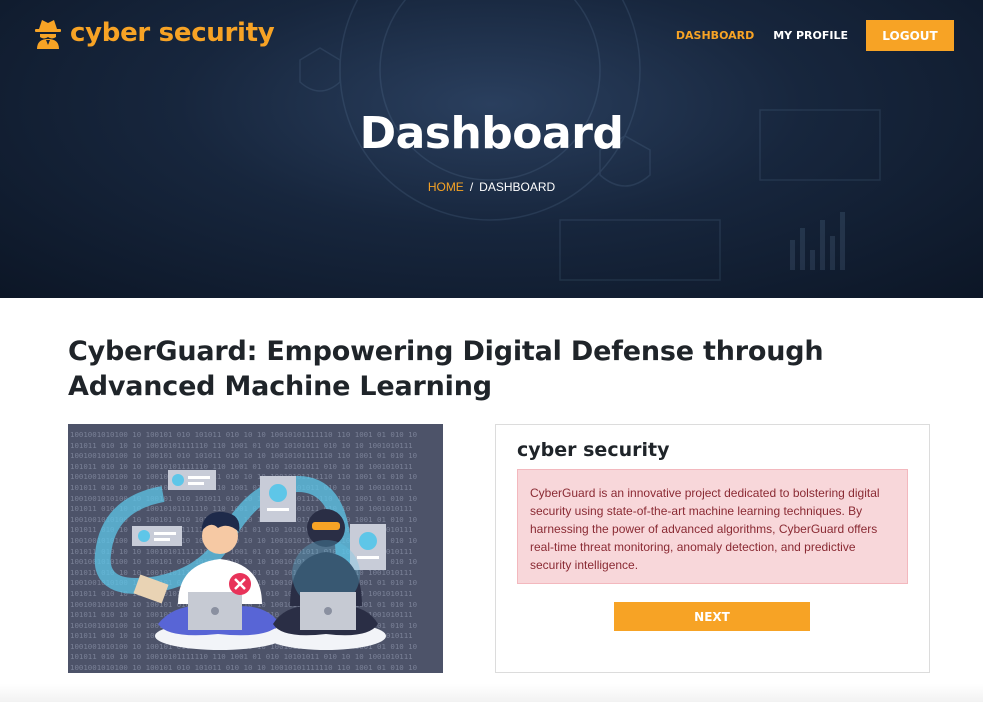 The width and height of the screenshot is (983, 702). What do you see at coordinates (810, 35) in the screenshot?
I see `nav-my-profile-link: MY PROFILE` at bounding box center [810, 35].